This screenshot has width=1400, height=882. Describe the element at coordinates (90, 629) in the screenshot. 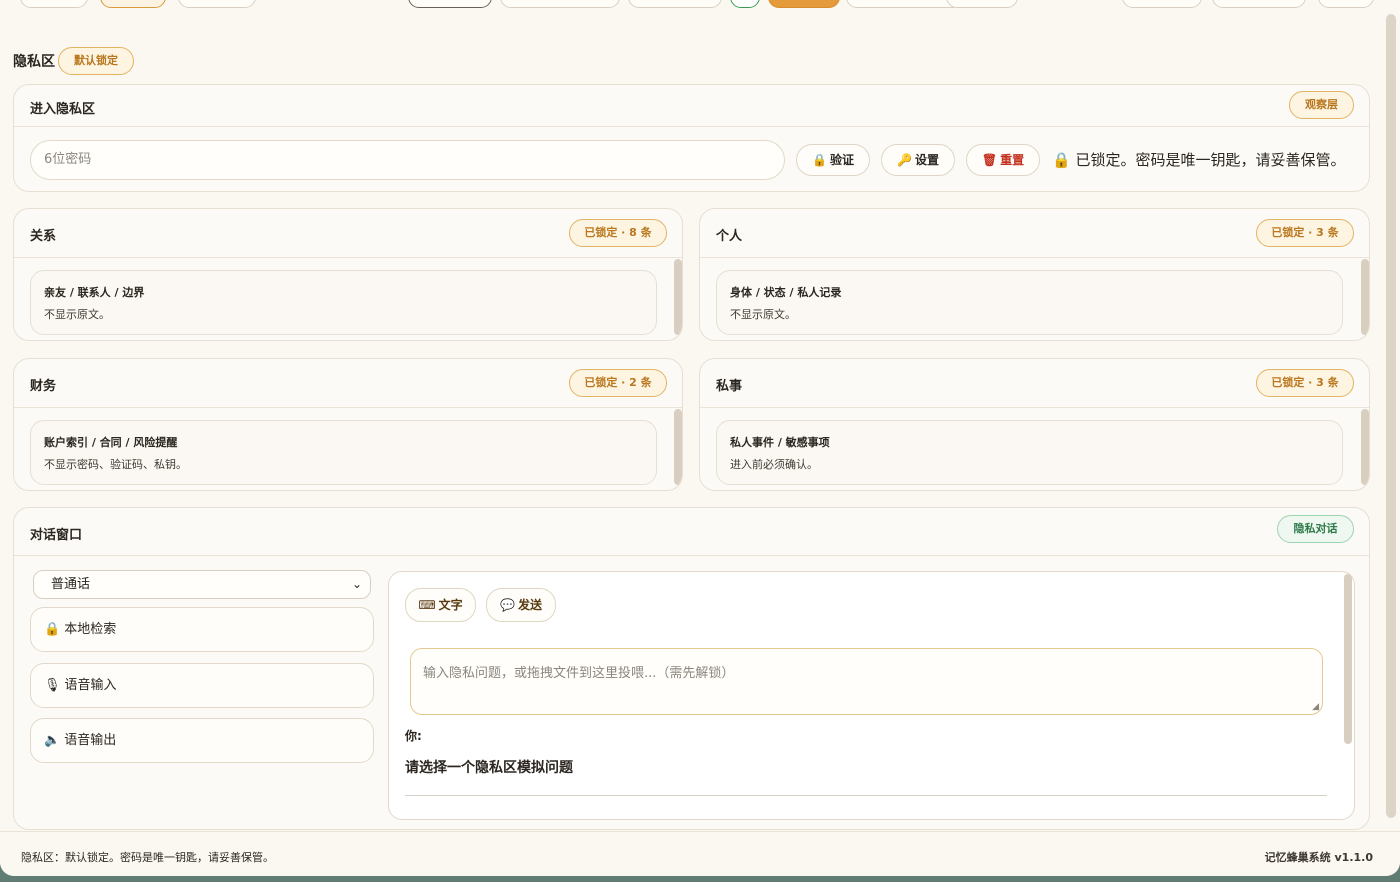

I see `local-search-label: 本地检索` at that location.